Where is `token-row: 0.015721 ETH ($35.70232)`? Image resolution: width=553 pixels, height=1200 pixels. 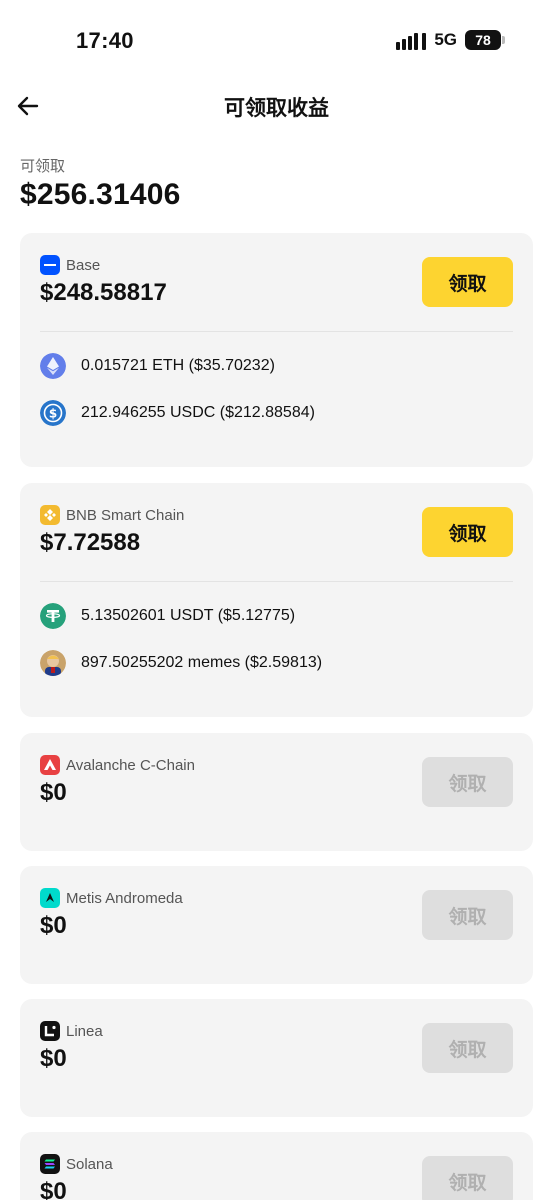
token-row: 0.015721 ETH ($35.70232) is located at coordinates (157, 366).